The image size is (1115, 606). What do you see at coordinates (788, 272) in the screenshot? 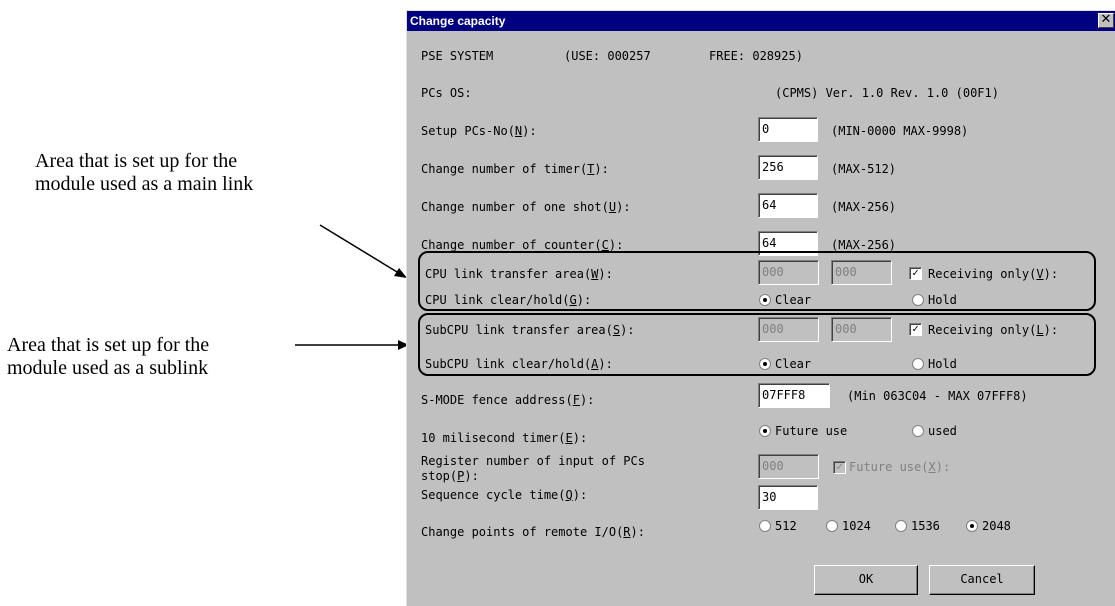
I see `cpu-link-from-field: 000` at bounding box center [788, 272].